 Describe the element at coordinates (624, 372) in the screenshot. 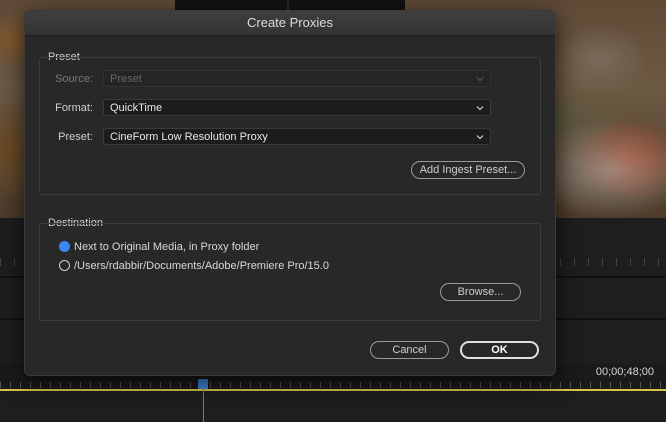

I see `timeline-timecode: 00;00;48;00` at that location.